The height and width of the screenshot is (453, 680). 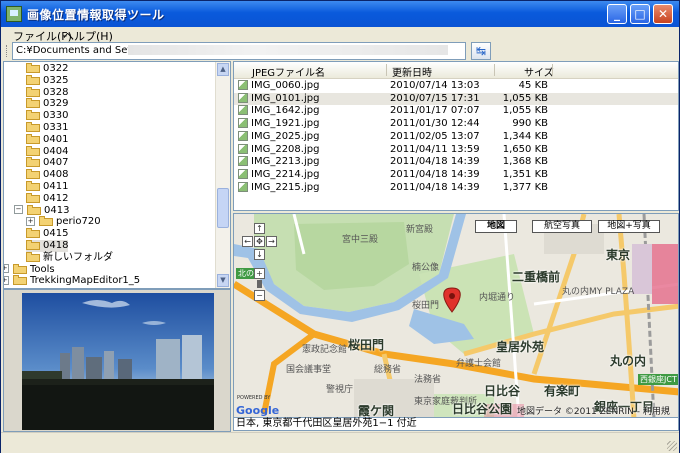 What do you see at coordinates (285, 98) in the screenshot?
I see `file-name: IMG_0101.jpg` at bounding box center [285, 98].